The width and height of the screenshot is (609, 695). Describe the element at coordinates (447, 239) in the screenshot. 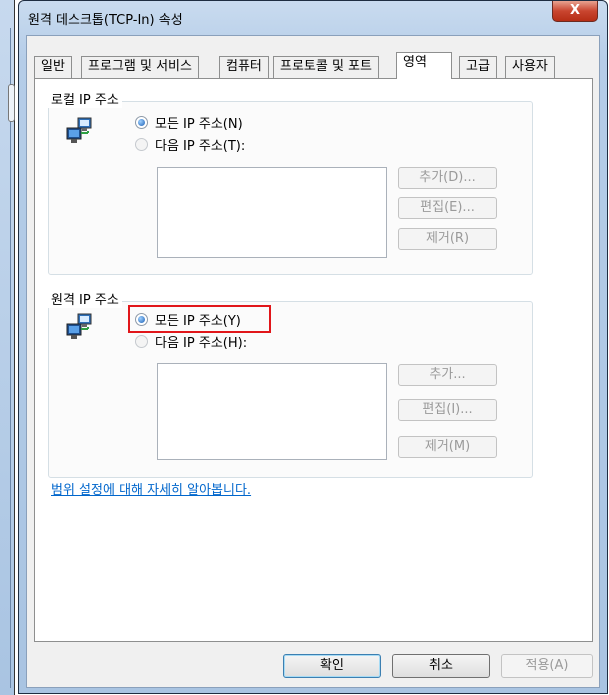

I see `local-remove-button: 제거(R)` at that location.